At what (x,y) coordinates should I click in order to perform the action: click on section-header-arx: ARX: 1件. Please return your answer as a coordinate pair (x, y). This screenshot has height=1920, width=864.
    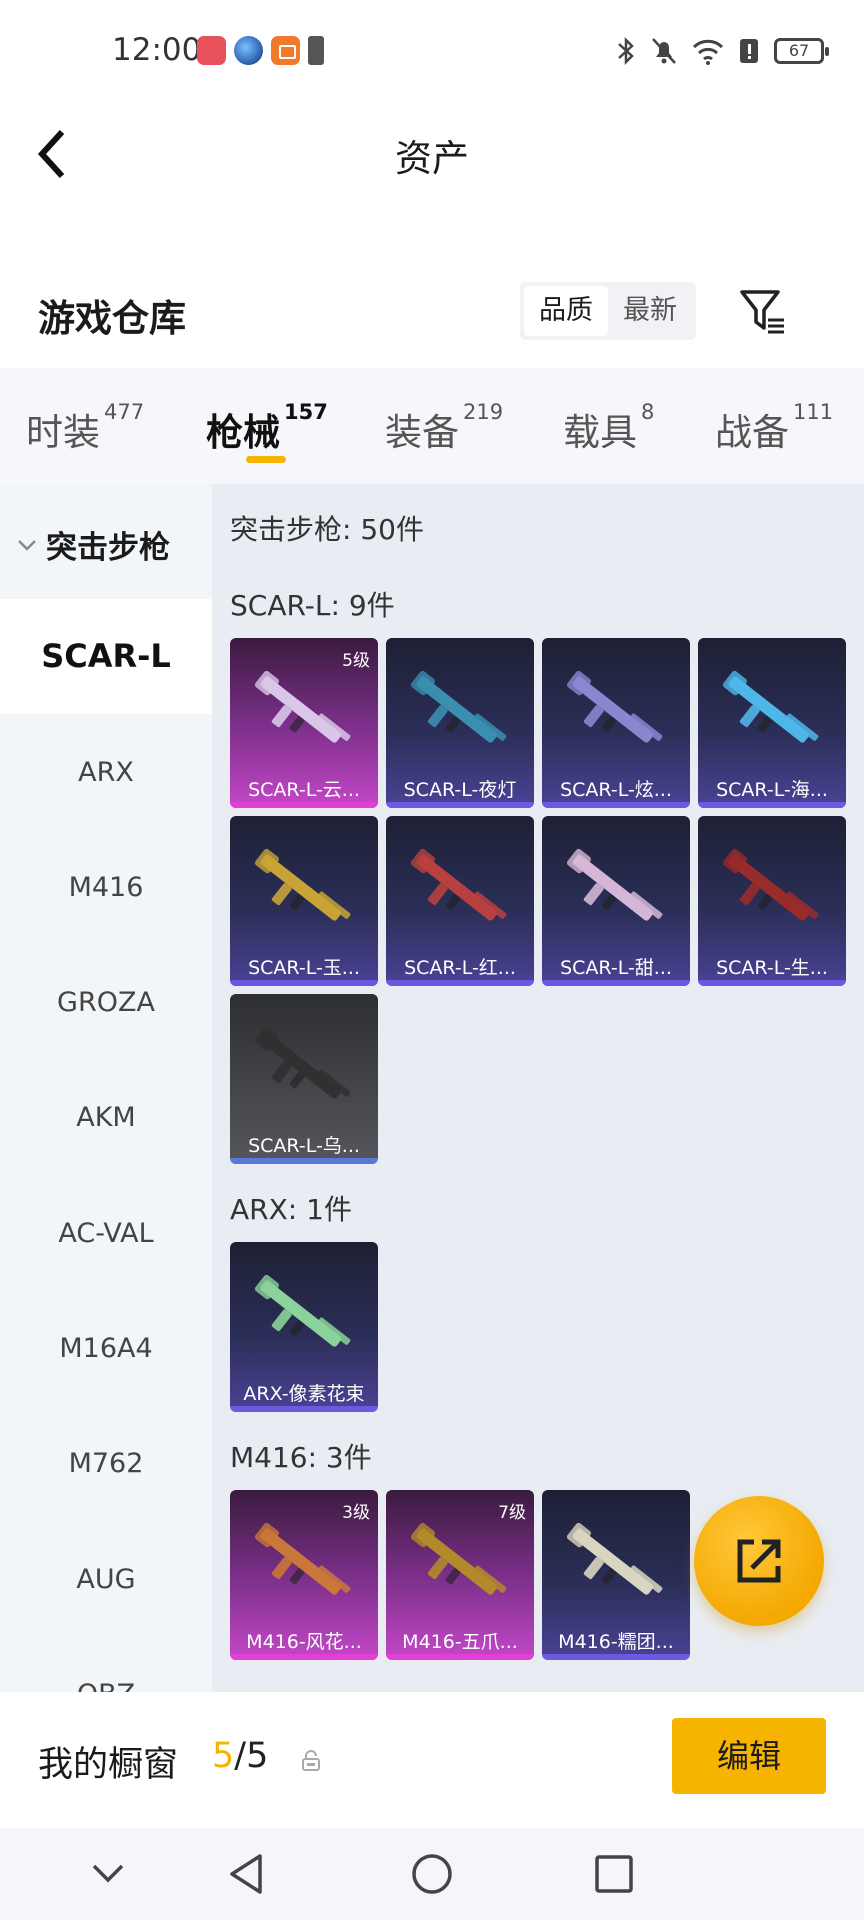
    Looking at the image, I should click on (291, 1209).